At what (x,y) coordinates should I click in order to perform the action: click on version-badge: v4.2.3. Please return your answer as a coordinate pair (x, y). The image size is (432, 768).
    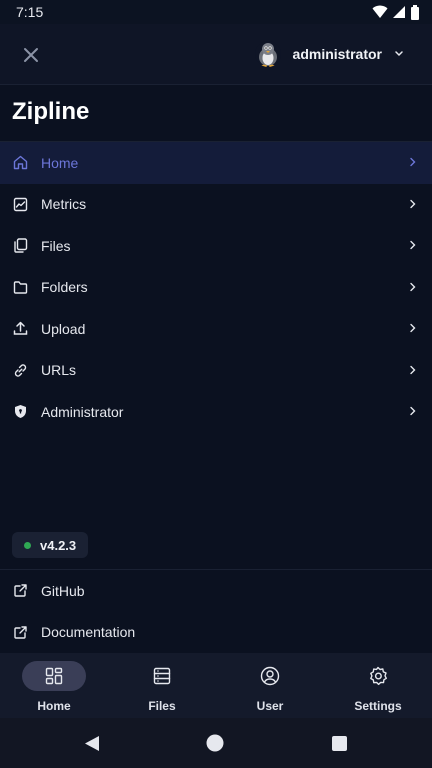
    Looking at the image, I should click on (50, 545).